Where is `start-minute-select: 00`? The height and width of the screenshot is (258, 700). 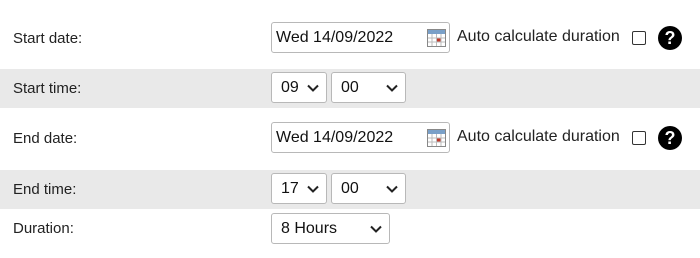
start-minute-select: 00 is located at coordinates (368, 87).